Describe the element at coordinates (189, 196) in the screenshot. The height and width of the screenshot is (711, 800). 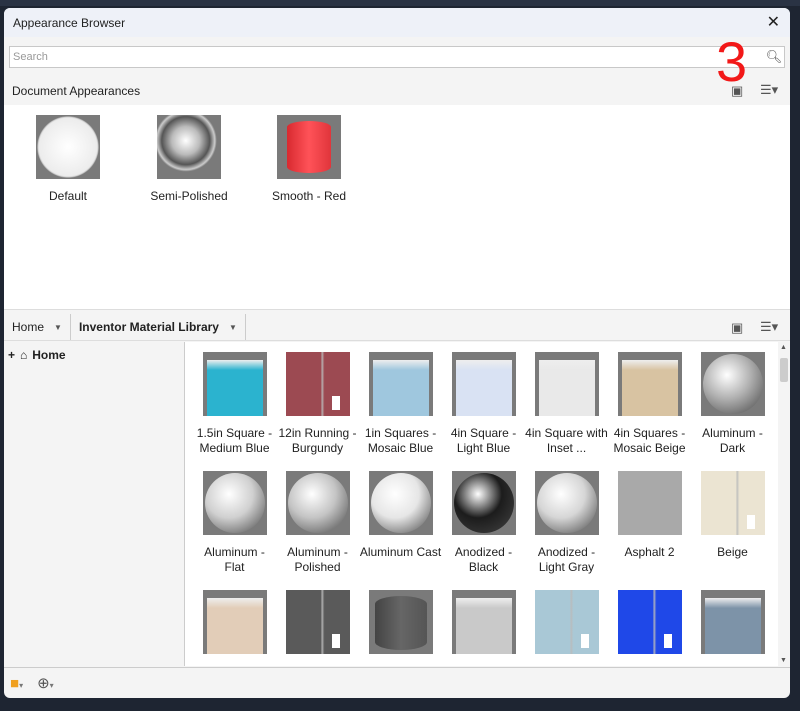
I see `appearance-label: Semi-Polished` at that location.